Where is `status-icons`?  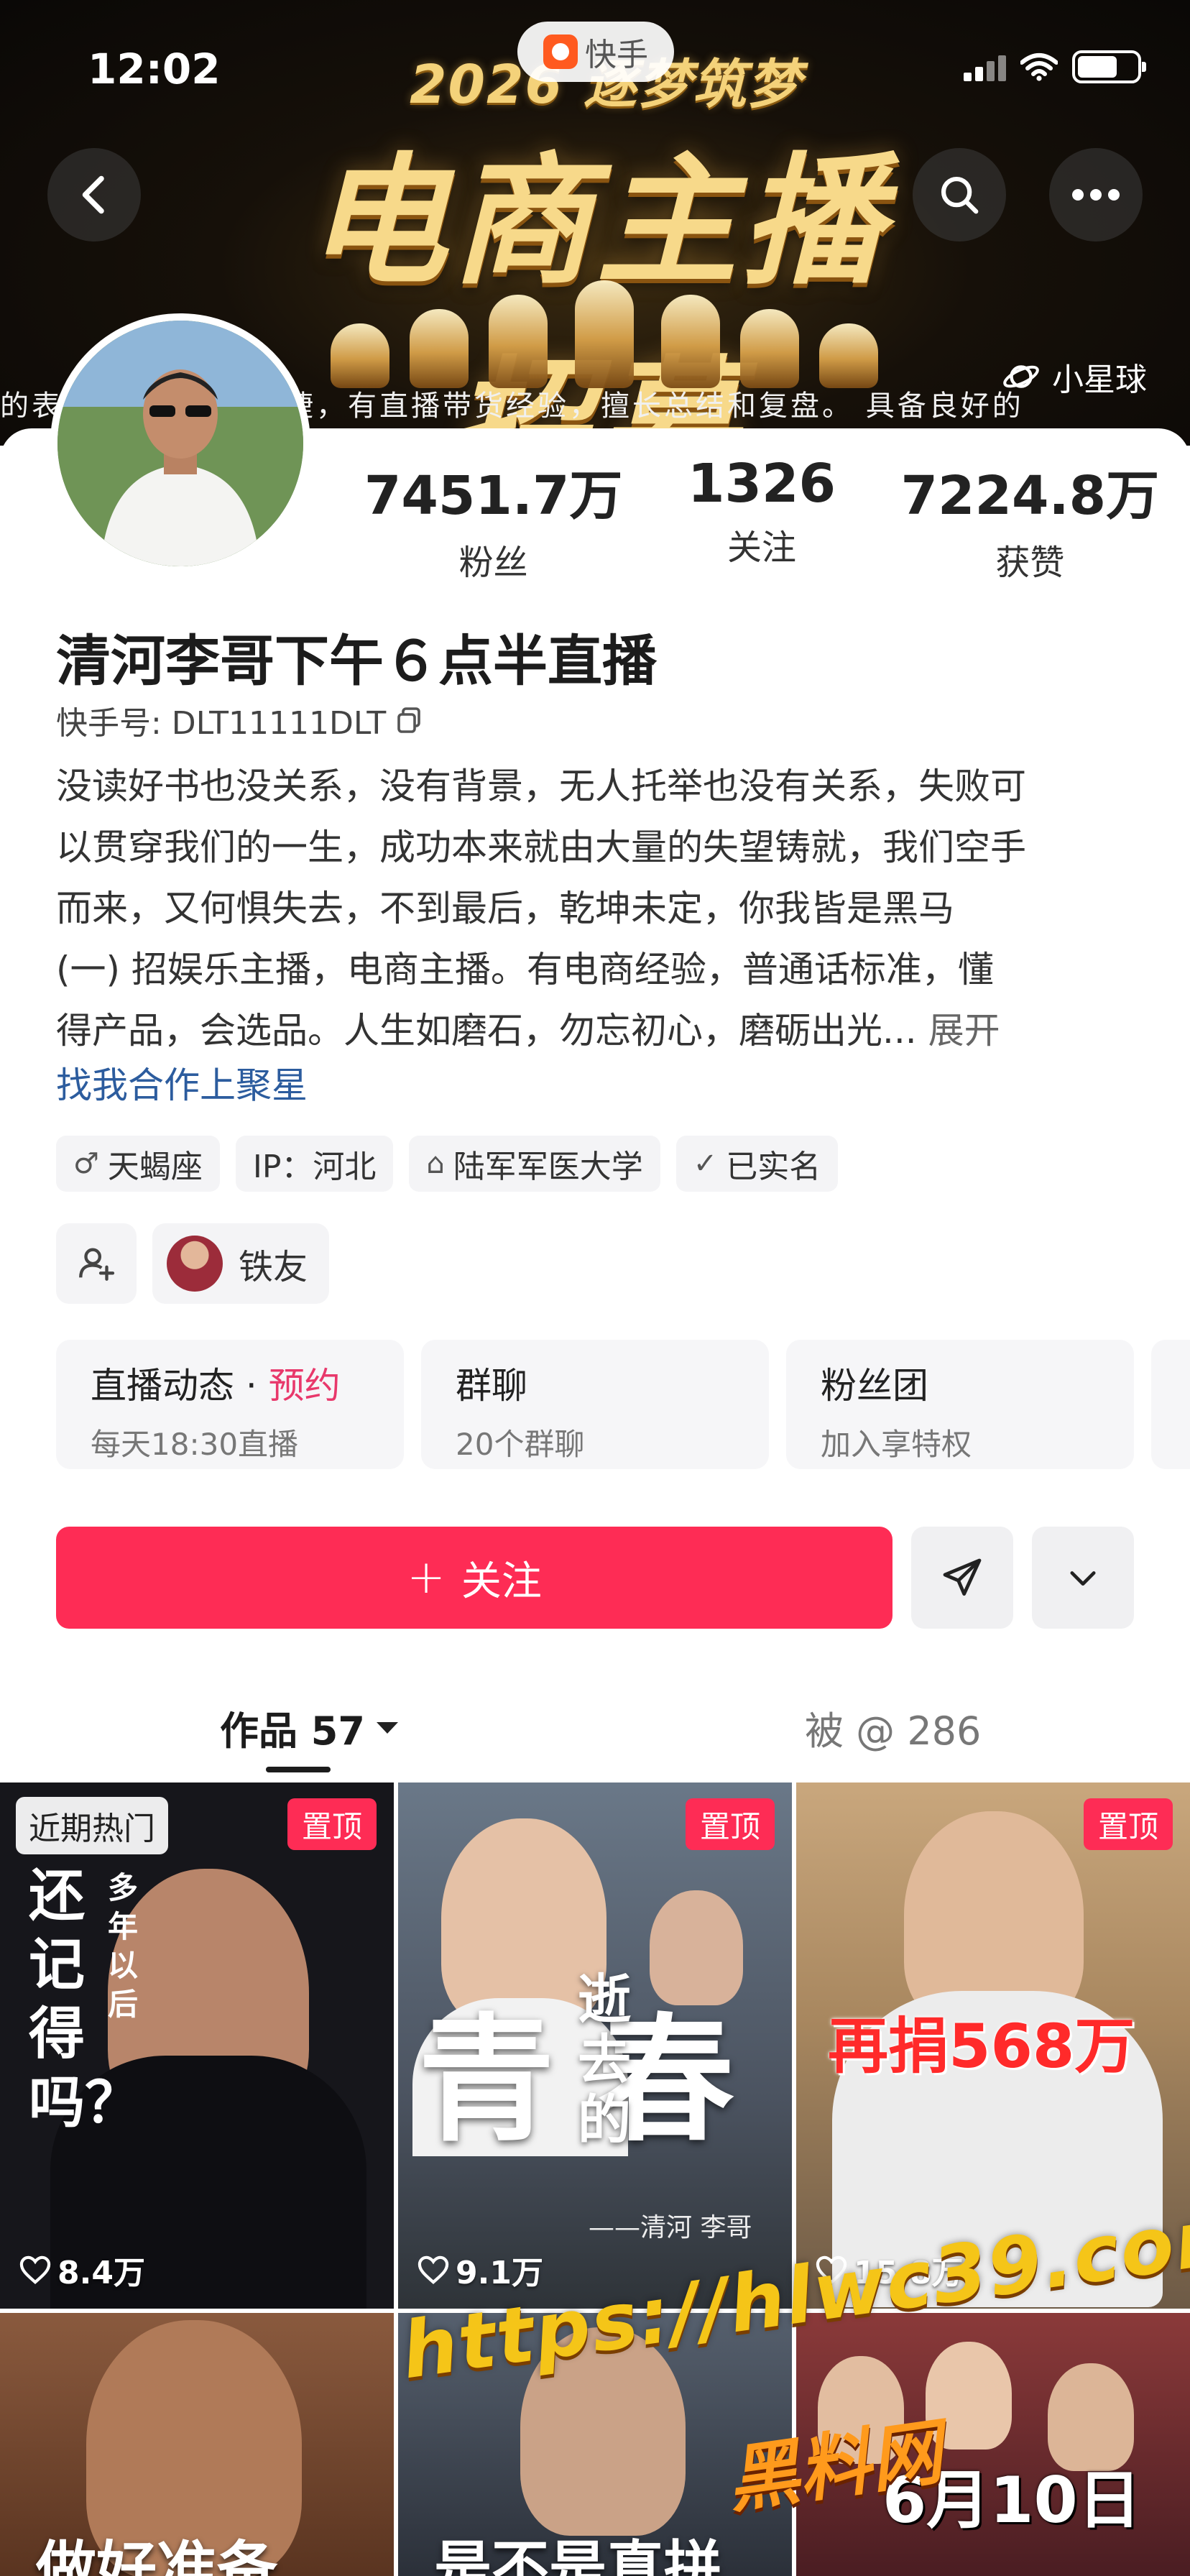
status-icons is located at coordinates (1055, 66).